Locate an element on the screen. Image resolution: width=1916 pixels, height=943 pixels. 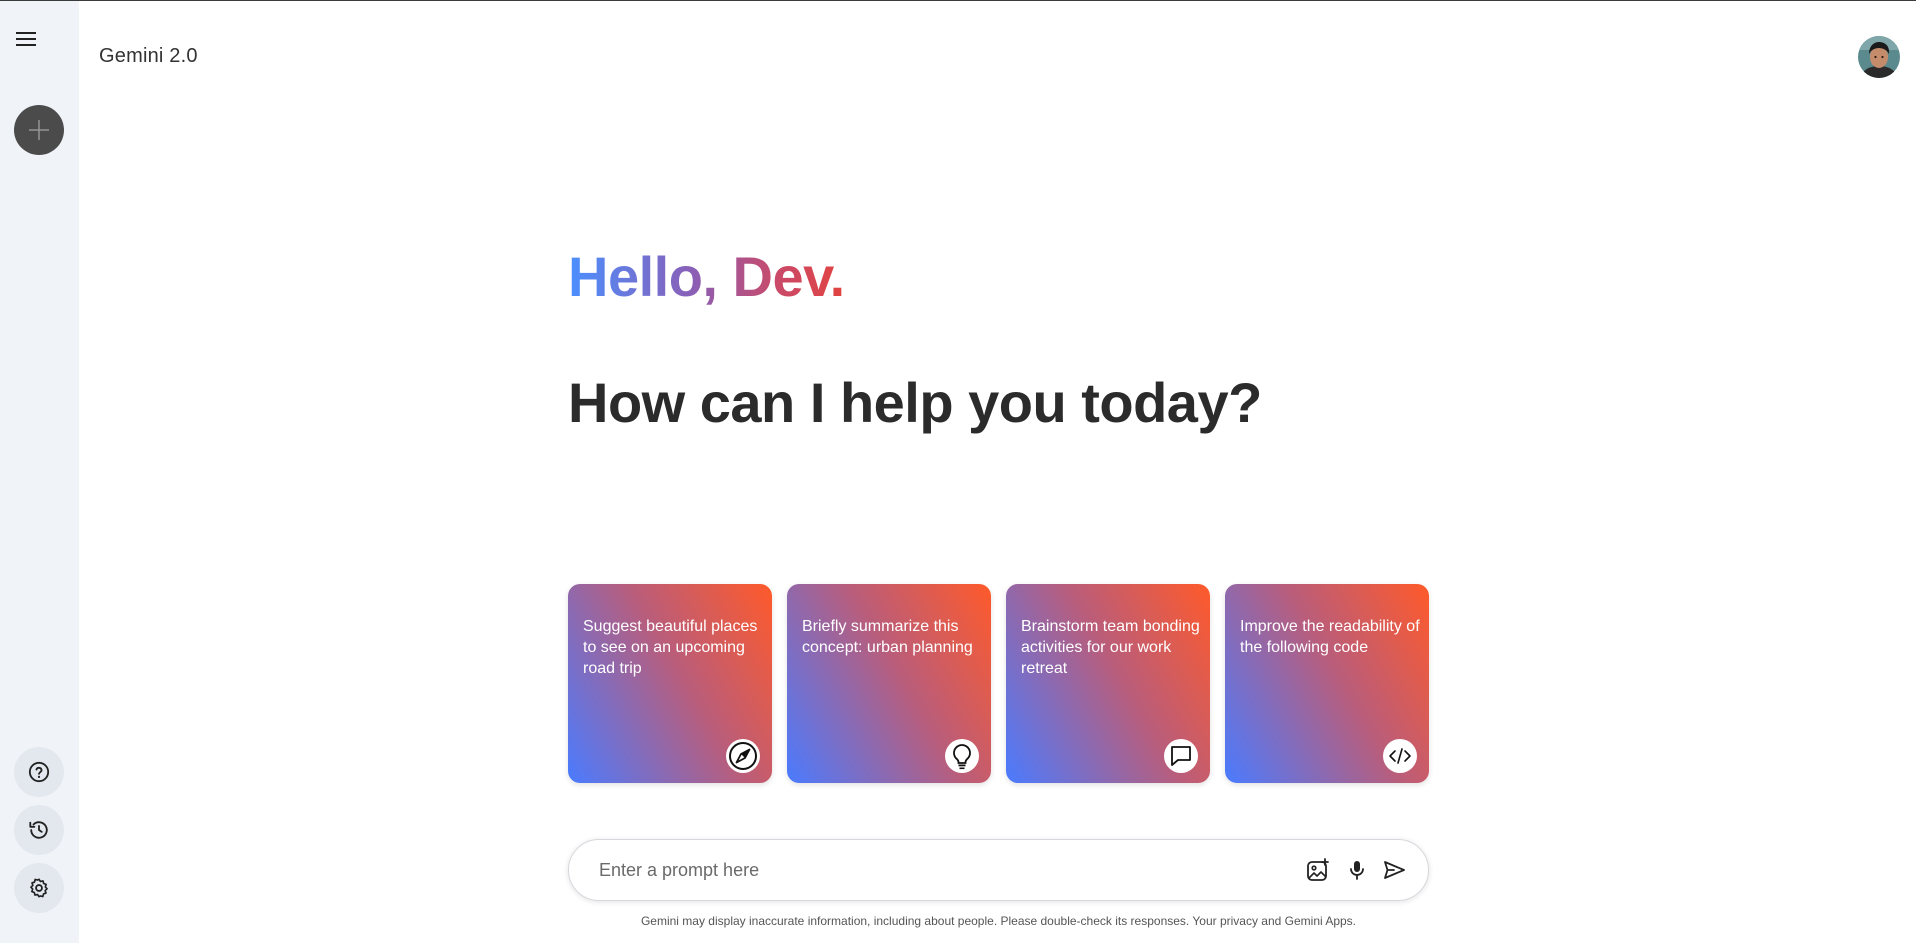
settings-button is located at coordinates (39, 888).